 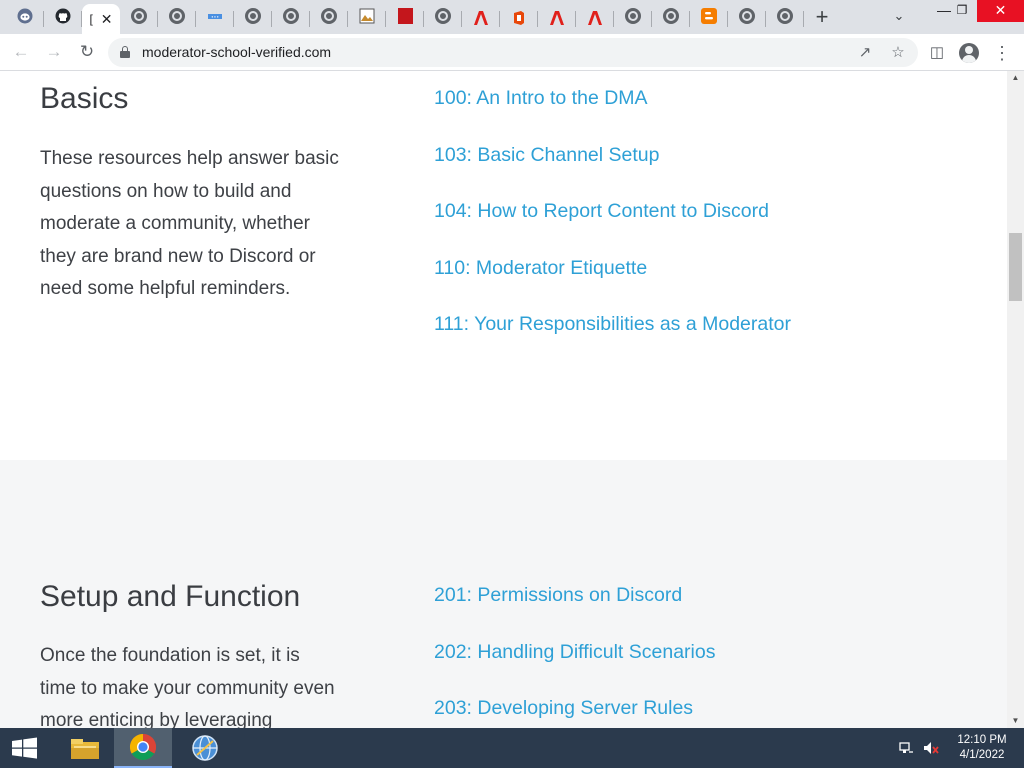 I want to click on blue-site-icon: •••, so click(x=215, y=18).